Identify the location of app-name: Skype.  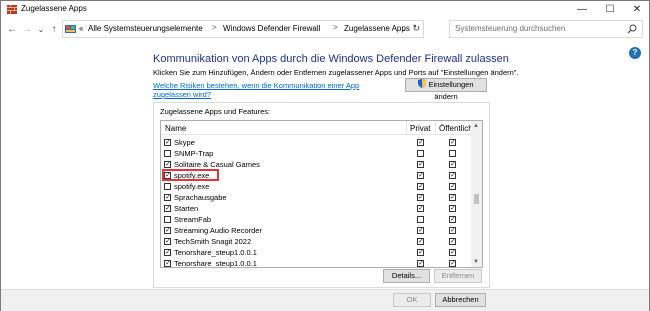
(184, 142).